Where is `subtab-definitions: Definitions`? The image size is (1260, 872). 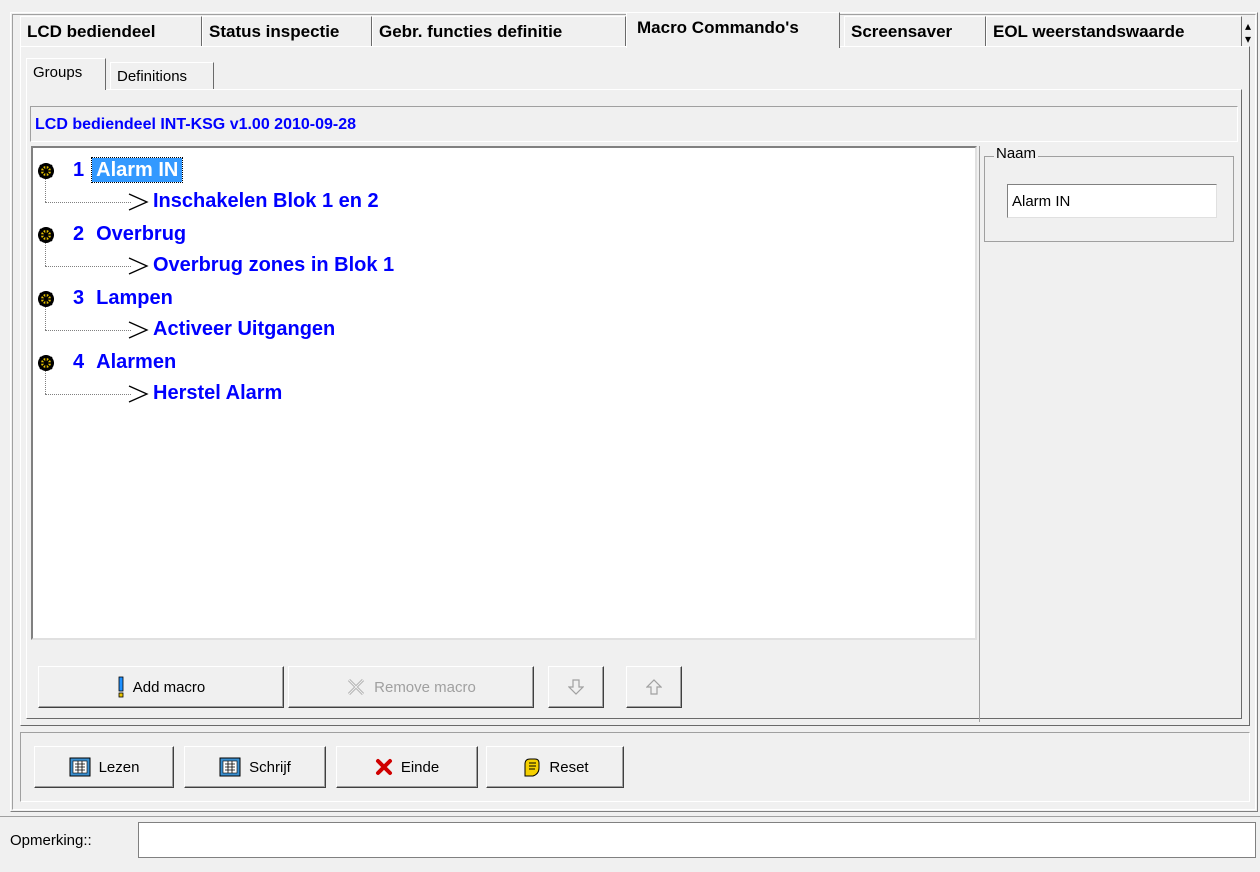
subtab-definitions: Definitions is located at coordinates (162, 75).